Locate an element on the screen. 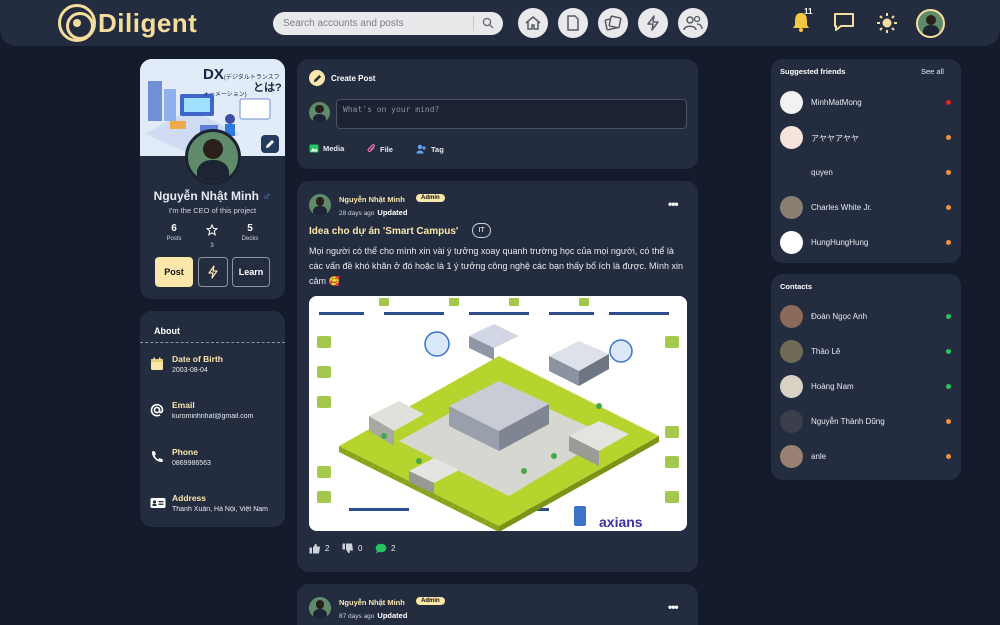 The height and width of the screenshot is (625, 1000). activity-button is located at coordinates (213, 272).